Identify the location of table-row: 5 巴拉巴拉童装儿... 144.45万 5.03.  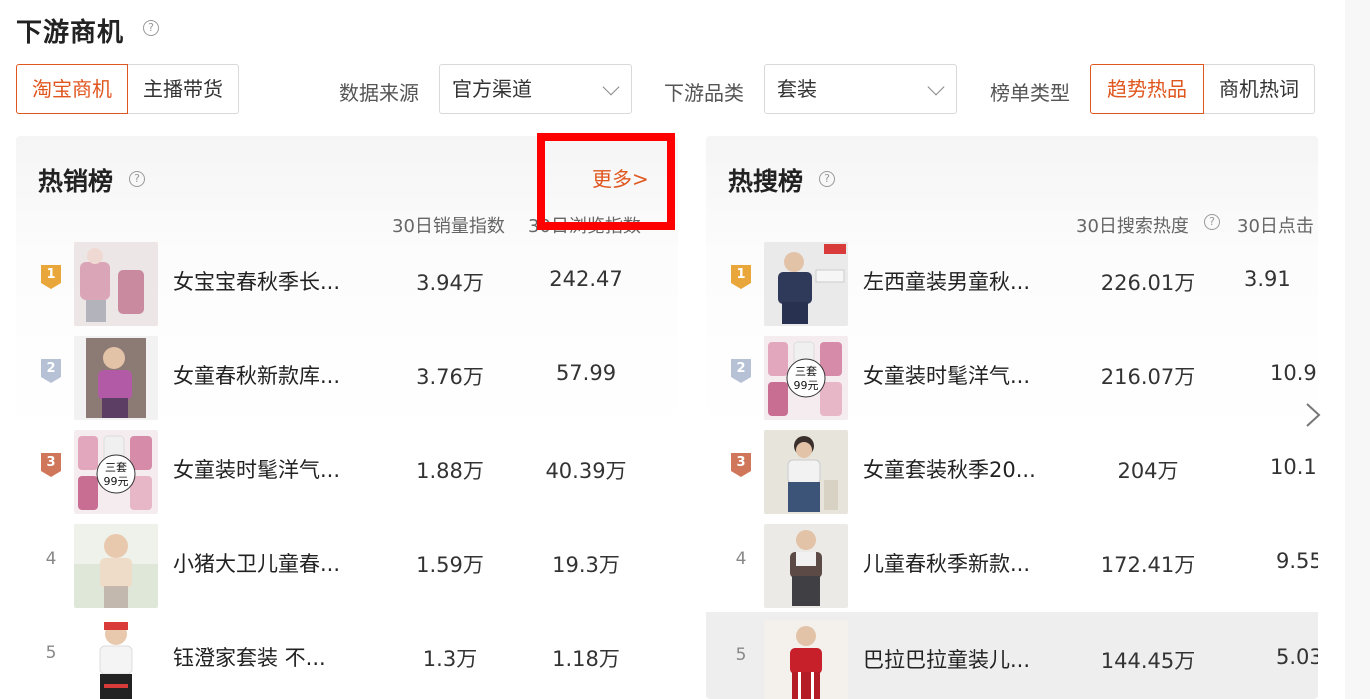
(1012, 655).